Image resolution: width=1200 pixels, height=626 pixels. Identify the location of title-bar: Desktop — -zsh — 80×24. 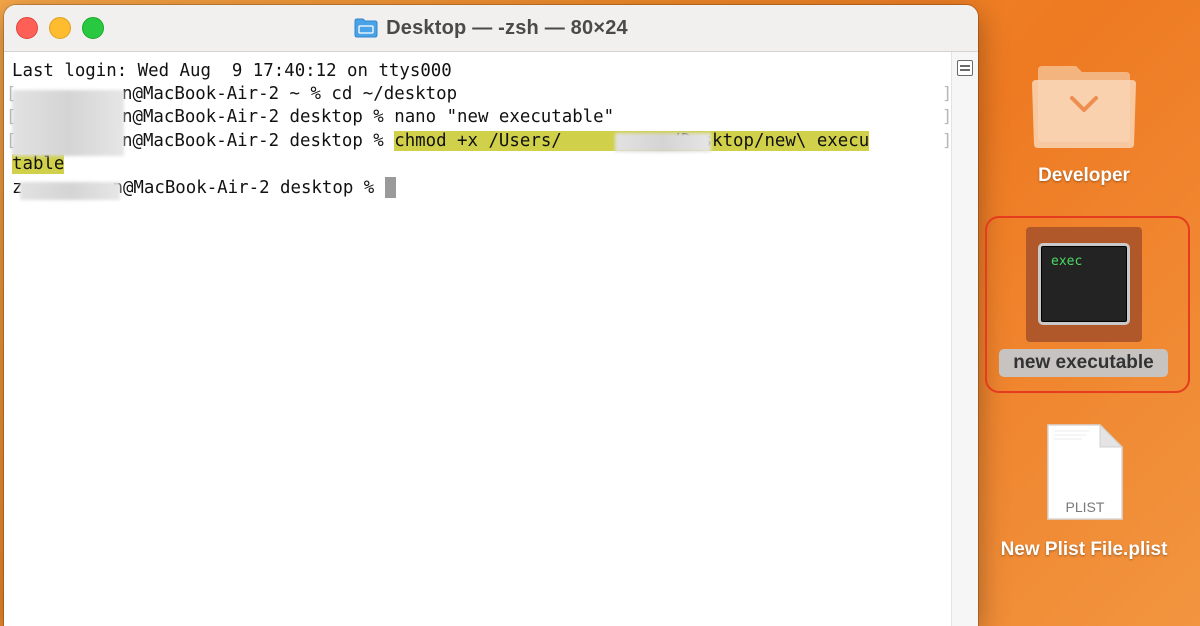
(491, 28).